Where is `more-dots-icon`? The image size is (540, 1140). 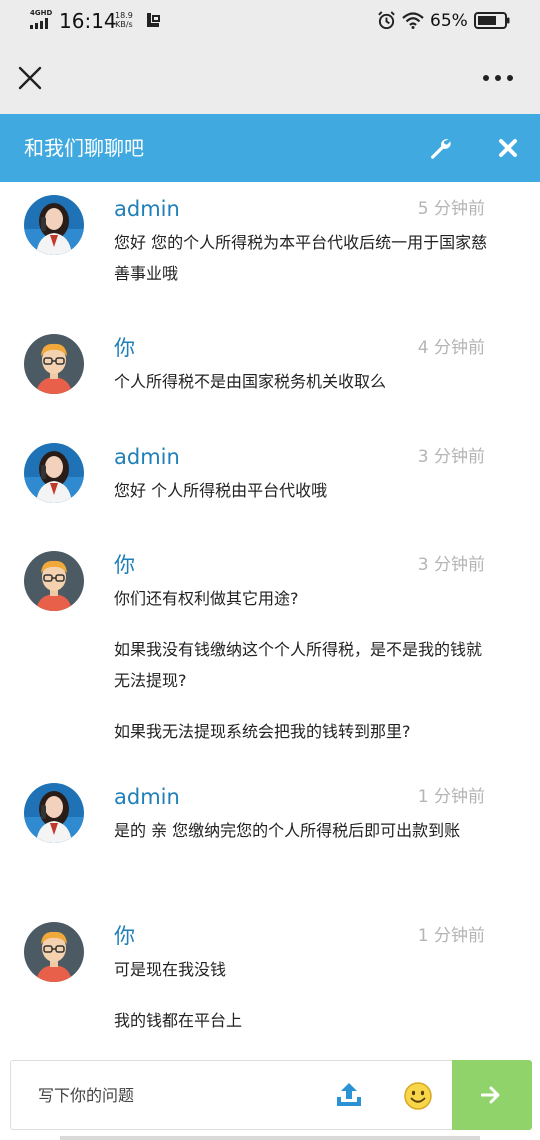
more-dots-icon is located at coordinates (498, 78).